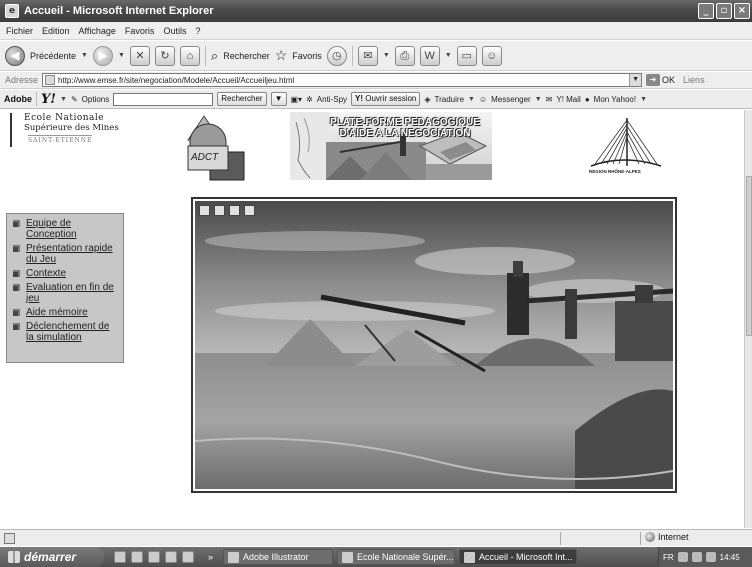 This screenshot has height=567, width=752. What do you see at coordinates (57, 312) in the screenshot?
I see `nav-link-aide-memoire: Aide mémoire` at bounding box center [57, 312].